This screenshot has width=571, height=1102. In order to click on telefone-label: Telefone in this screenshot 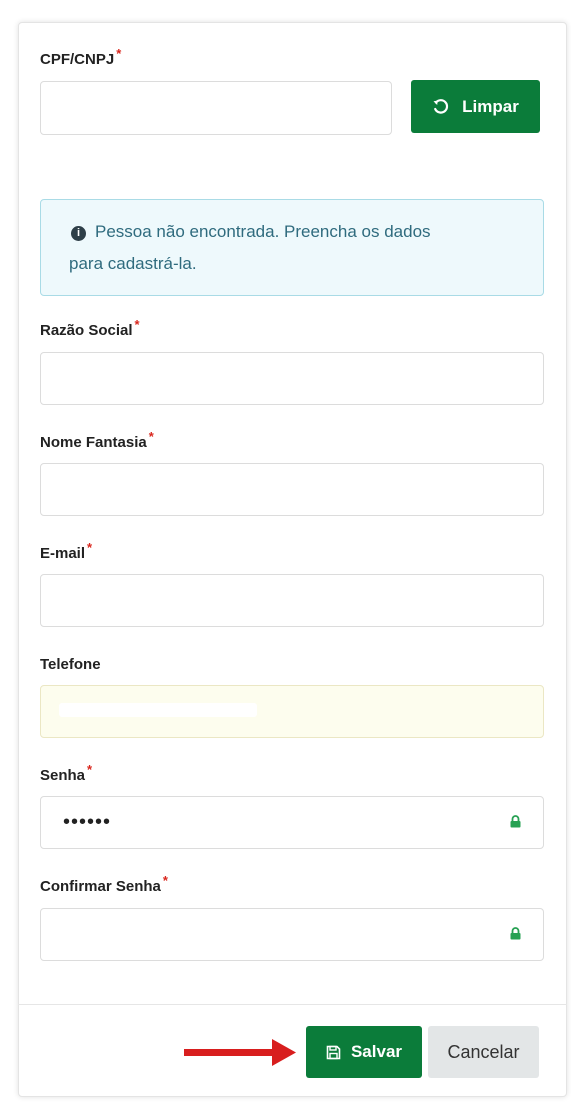, I will do `click(70, 664)`.